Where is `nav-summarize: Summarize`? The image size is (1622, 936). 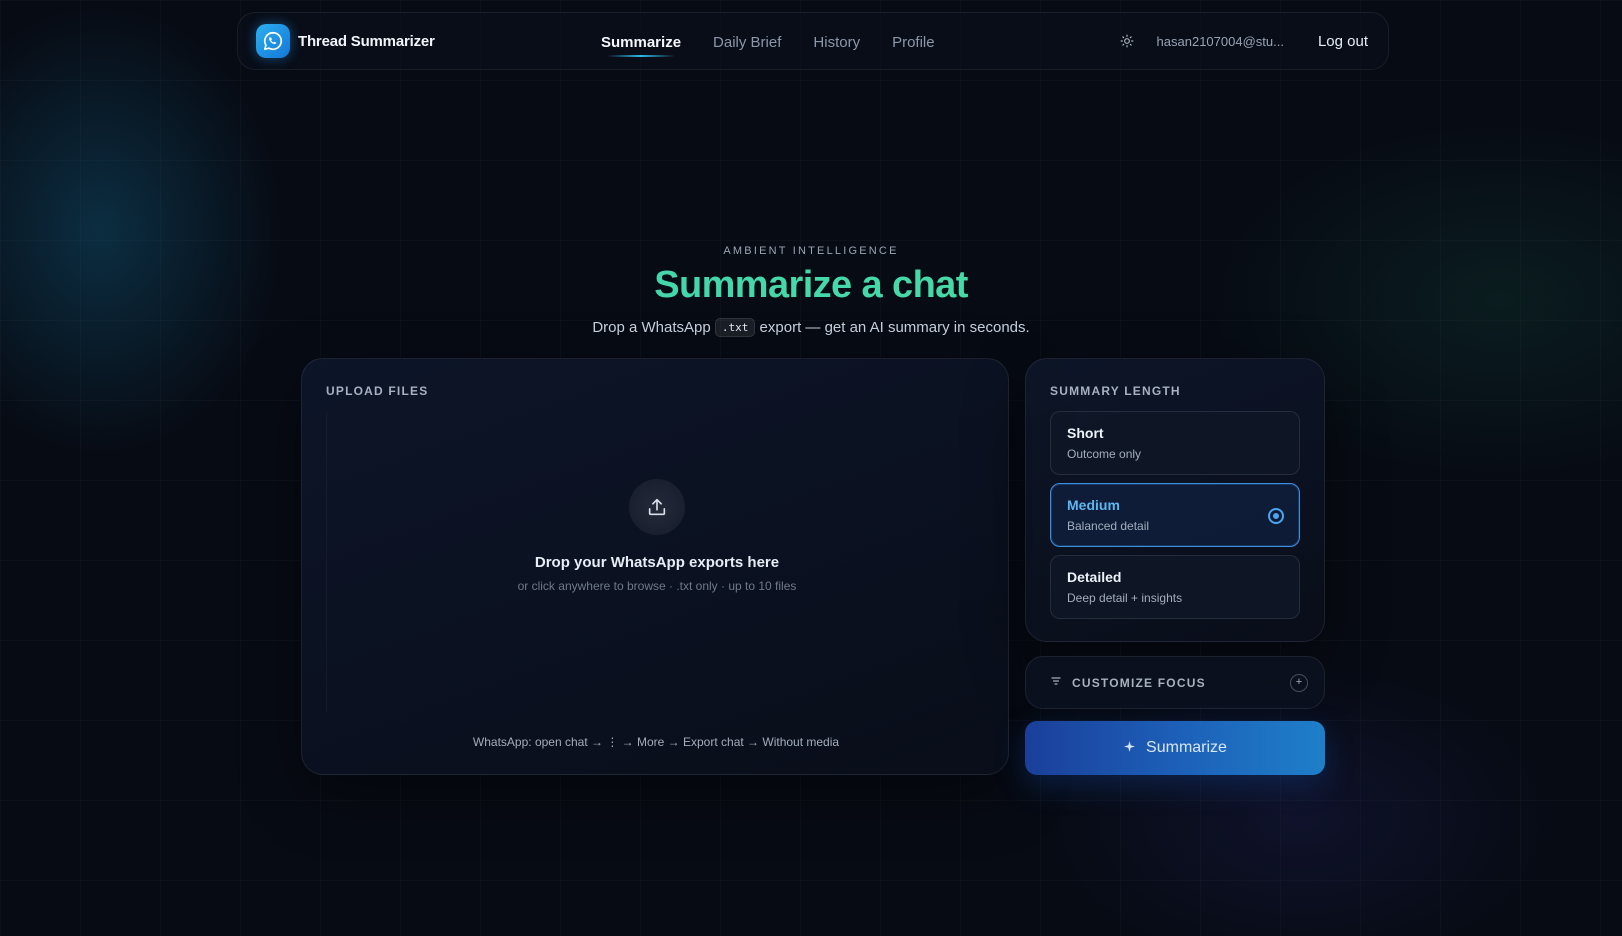
nav-summarize: Summarize is located at coordinates (641, 45).